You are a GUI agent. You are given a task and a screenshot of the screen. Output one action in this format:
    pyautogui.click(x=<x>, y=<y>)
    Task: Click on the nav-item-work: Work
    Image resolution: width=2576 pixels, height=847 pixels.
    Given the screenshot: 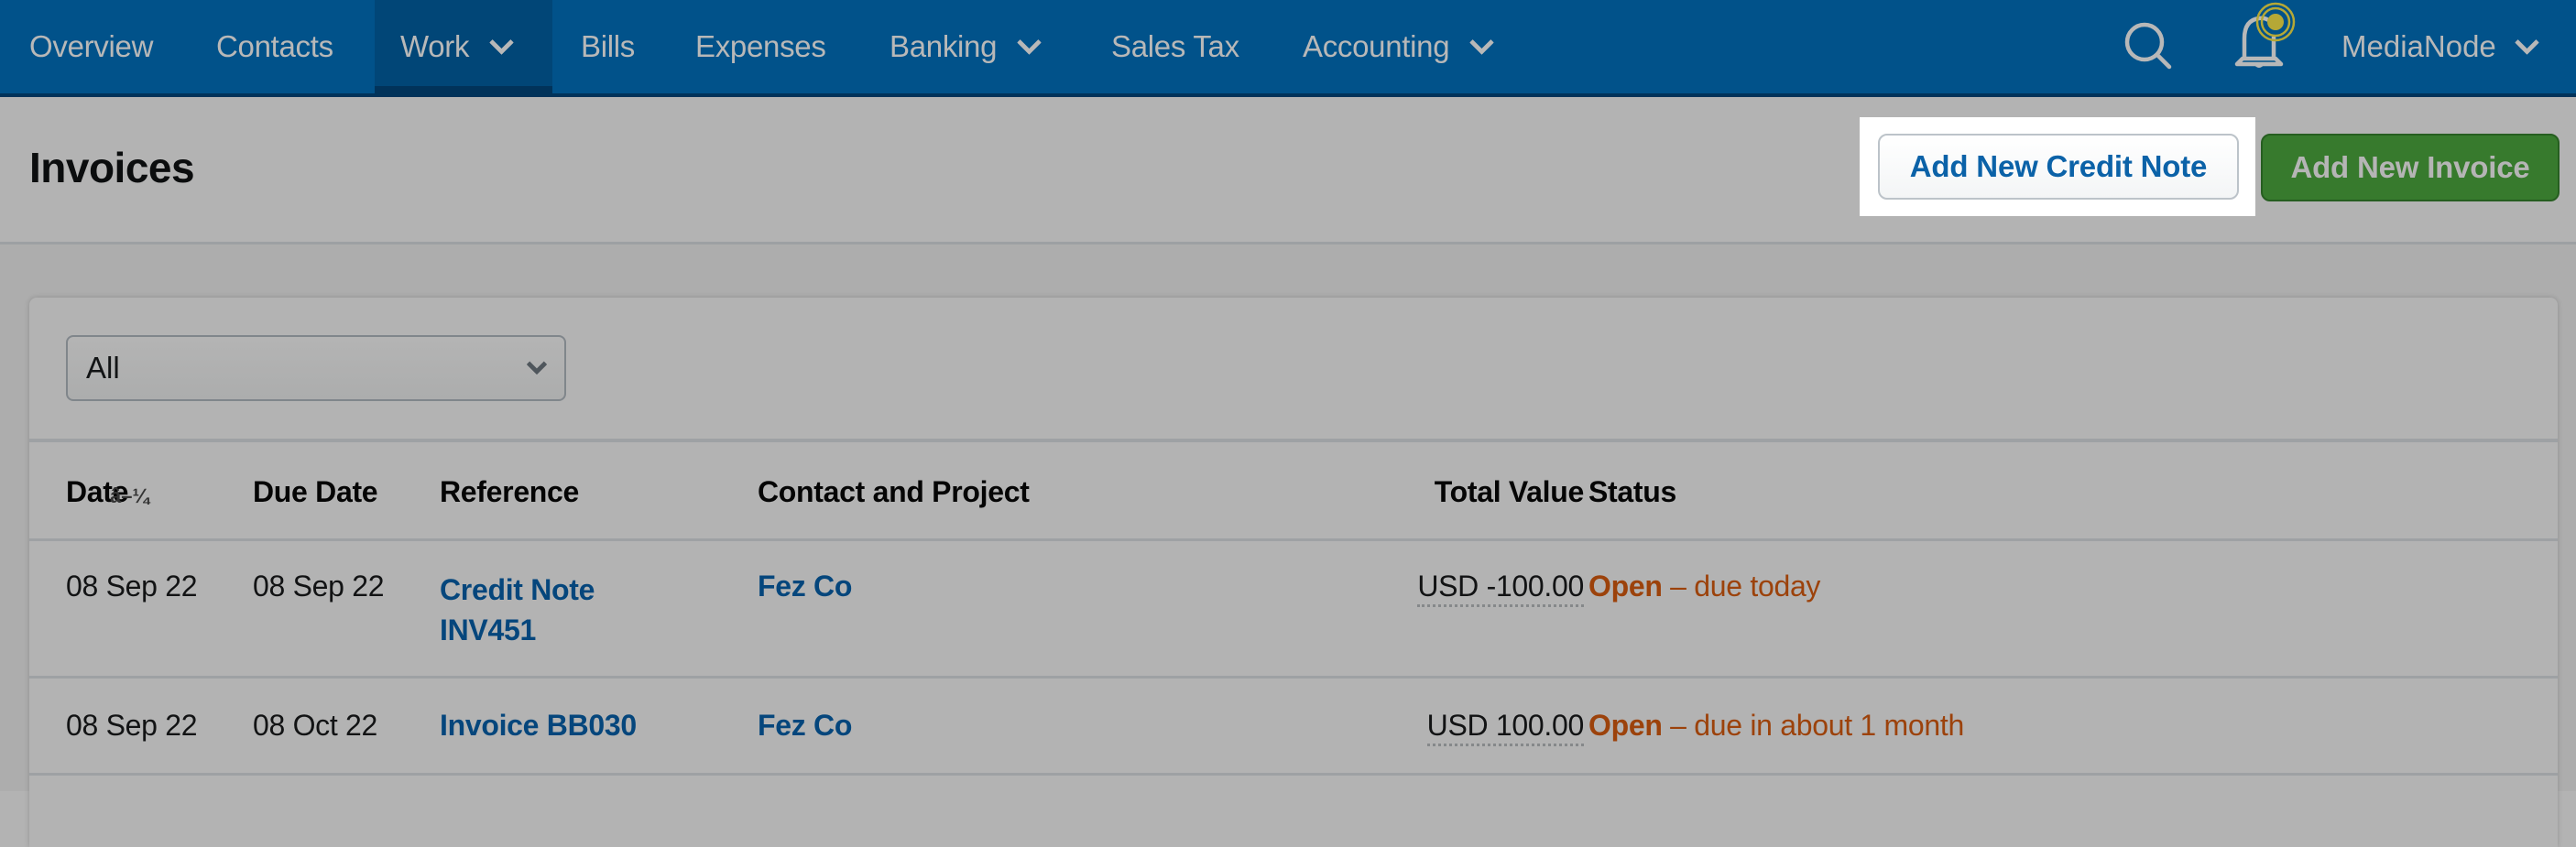 What is the action you would take?
    pyautogui.click(x=464, y=46)
    